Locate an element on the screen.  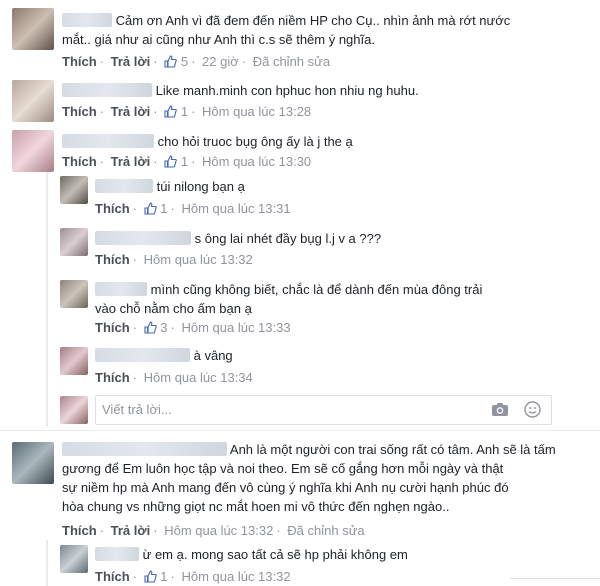
timestamp: Hôm qua lúc 13:34 is located at coordinates (198, 377).